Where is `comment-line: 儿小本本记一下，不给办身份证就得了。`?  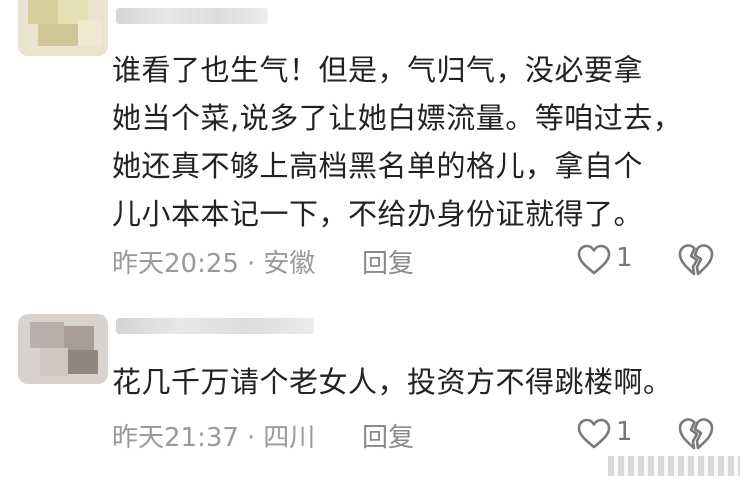 comment-line: 儿小本本记一下，不给办身份证就得了。 is located at coordinates (378, 214).